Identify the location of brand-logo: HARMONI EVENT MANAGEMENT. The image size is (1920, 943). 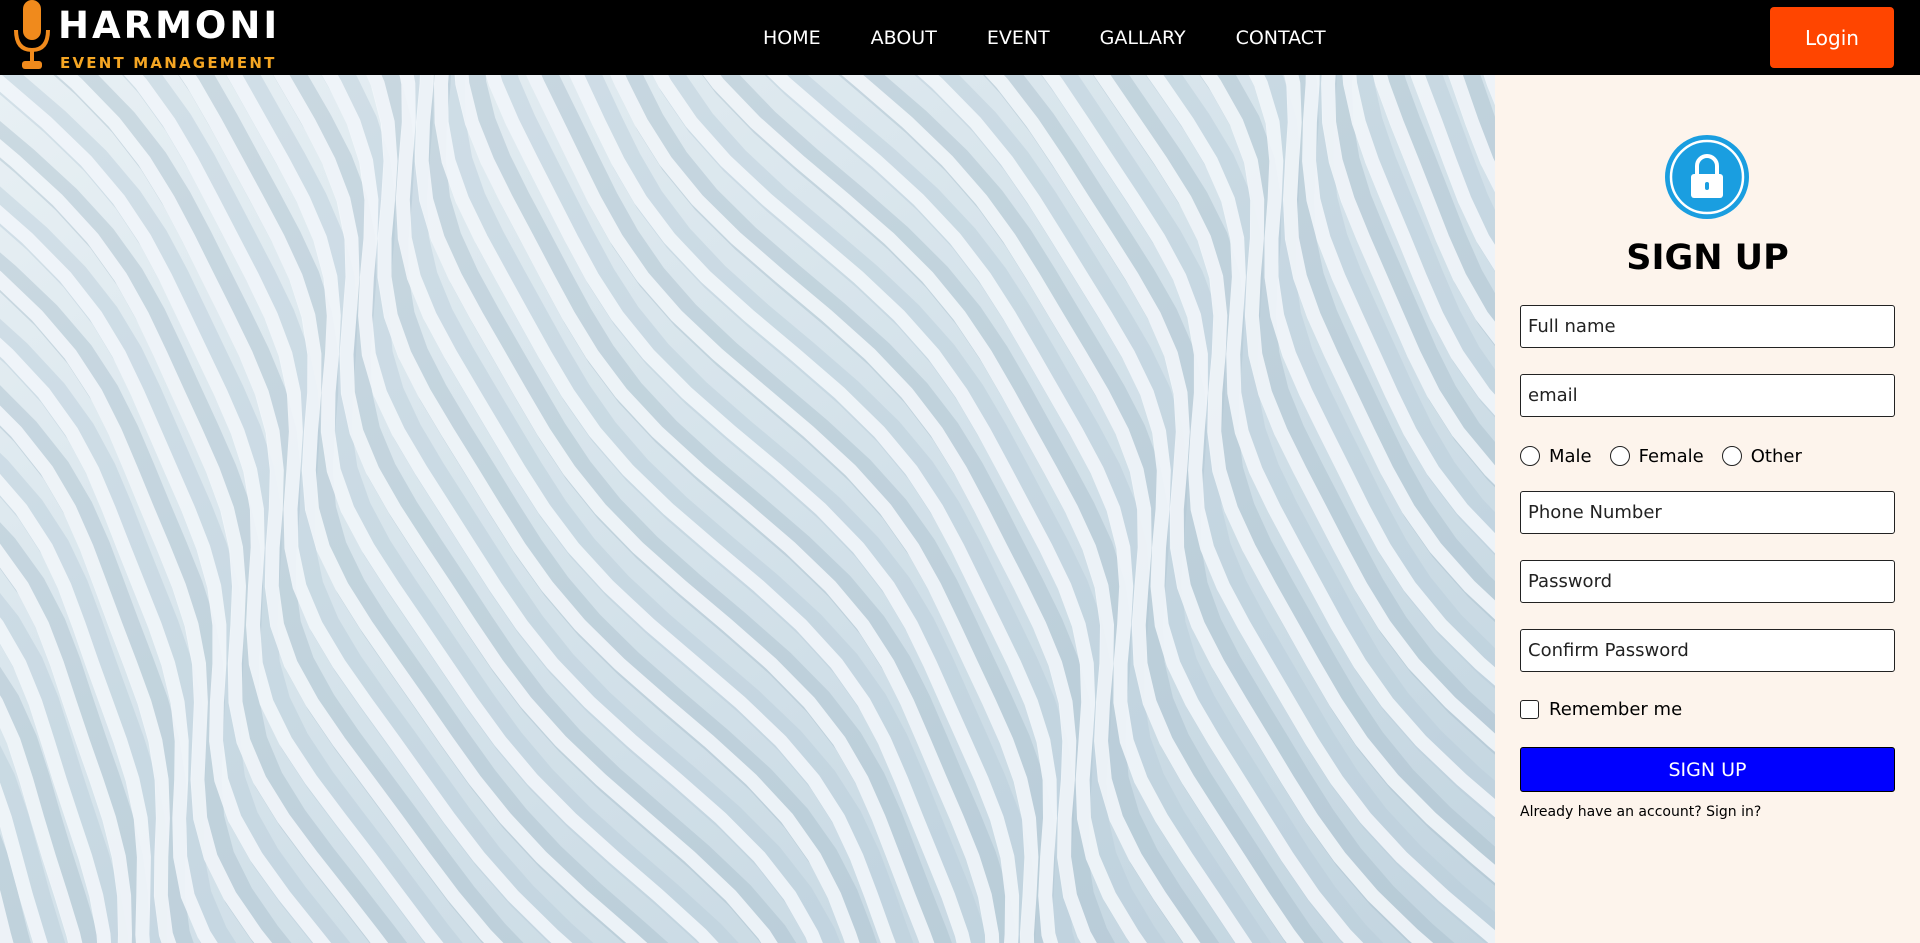
(143, 37).